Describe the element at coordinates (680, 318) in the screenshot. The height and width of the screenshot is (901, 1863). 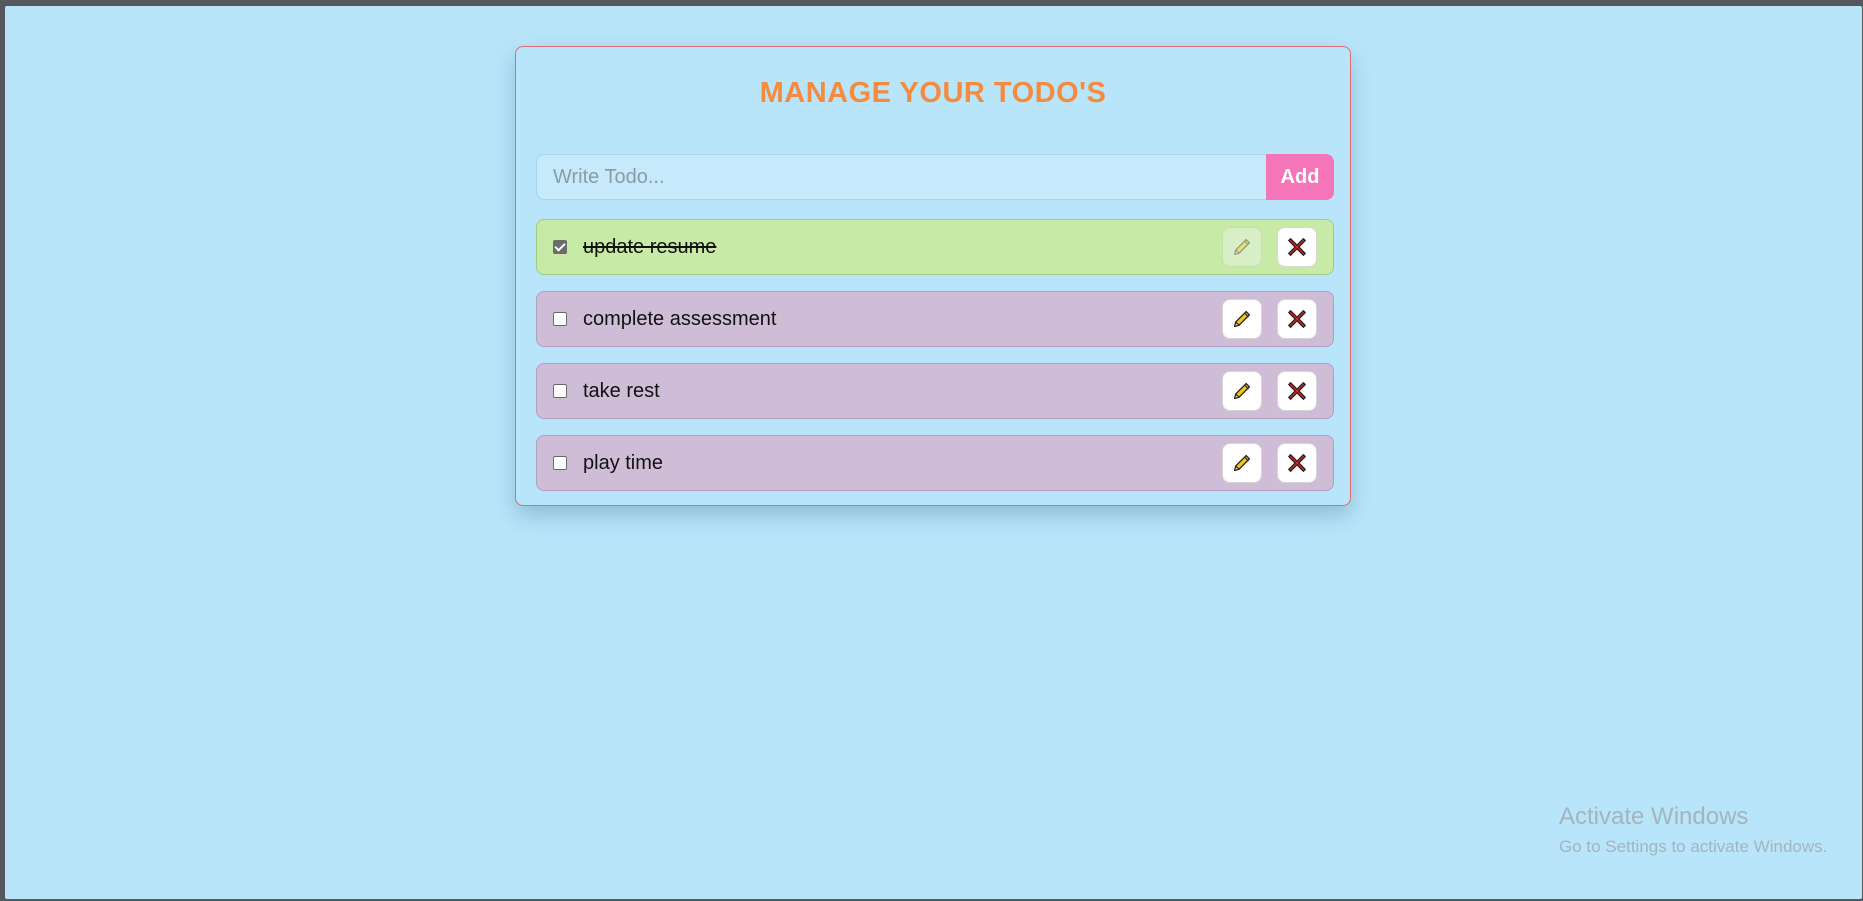
I see `todo-text: complete assessment` at that location.